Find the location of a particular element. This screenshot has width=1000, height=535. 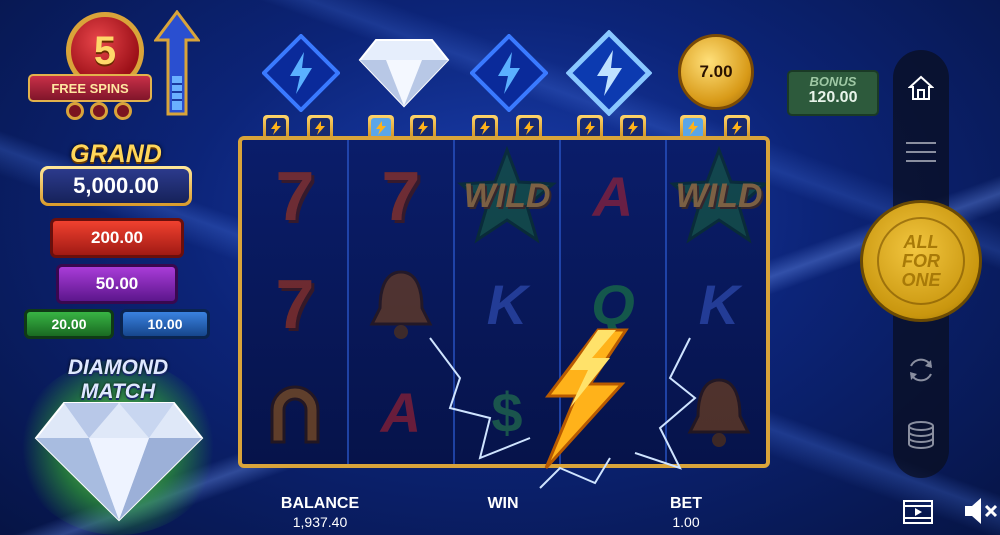

home-icon is located at coordinates (921, 87).